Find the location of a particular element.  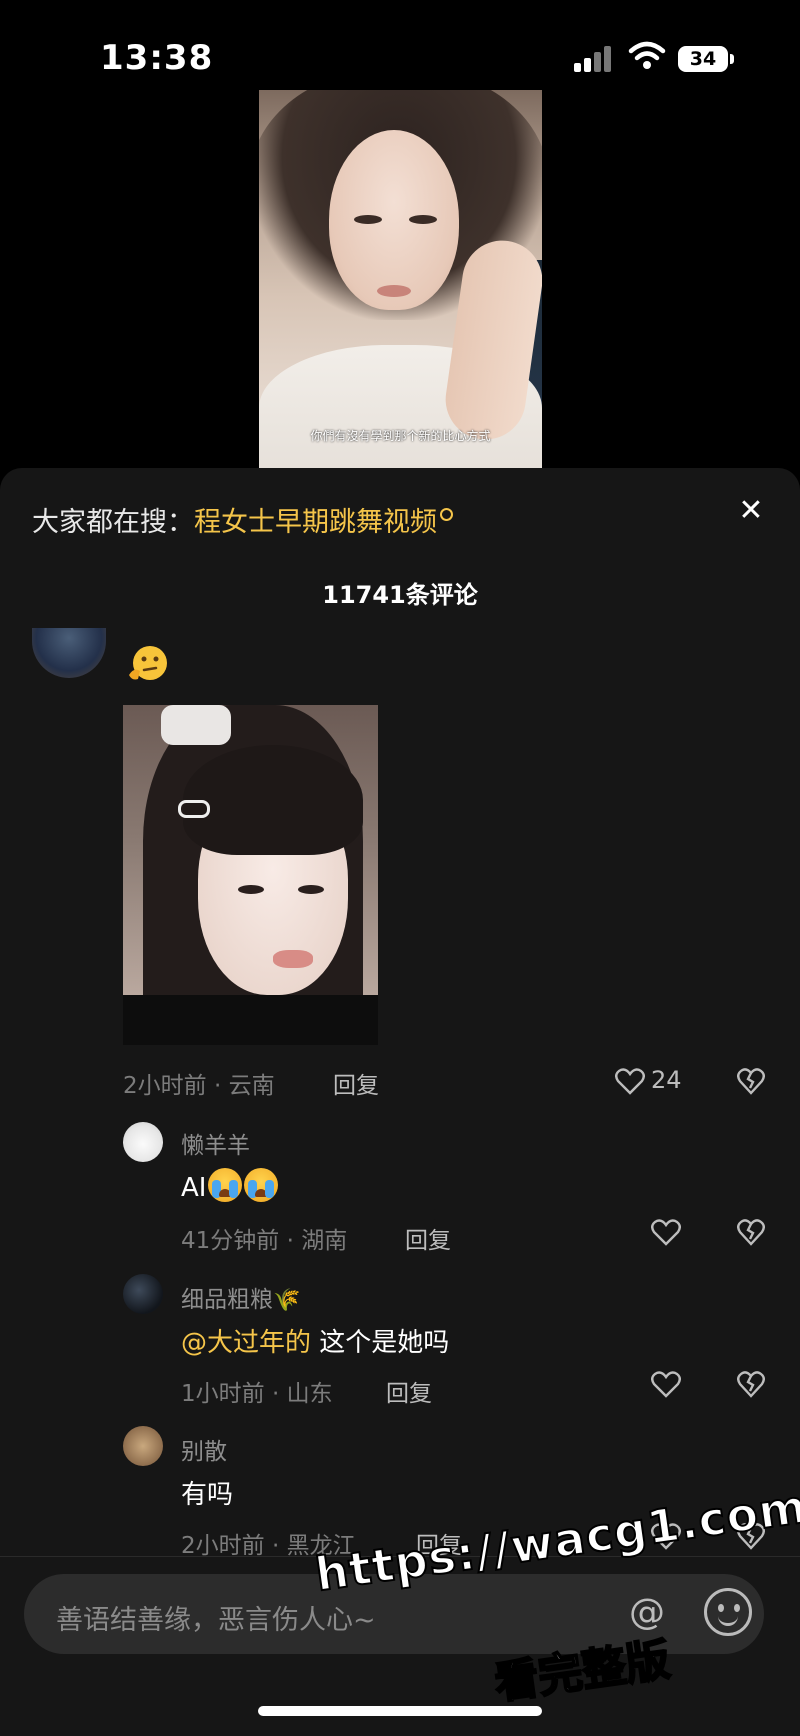

close-icon: ✕ is located at coordinates (751, 511).